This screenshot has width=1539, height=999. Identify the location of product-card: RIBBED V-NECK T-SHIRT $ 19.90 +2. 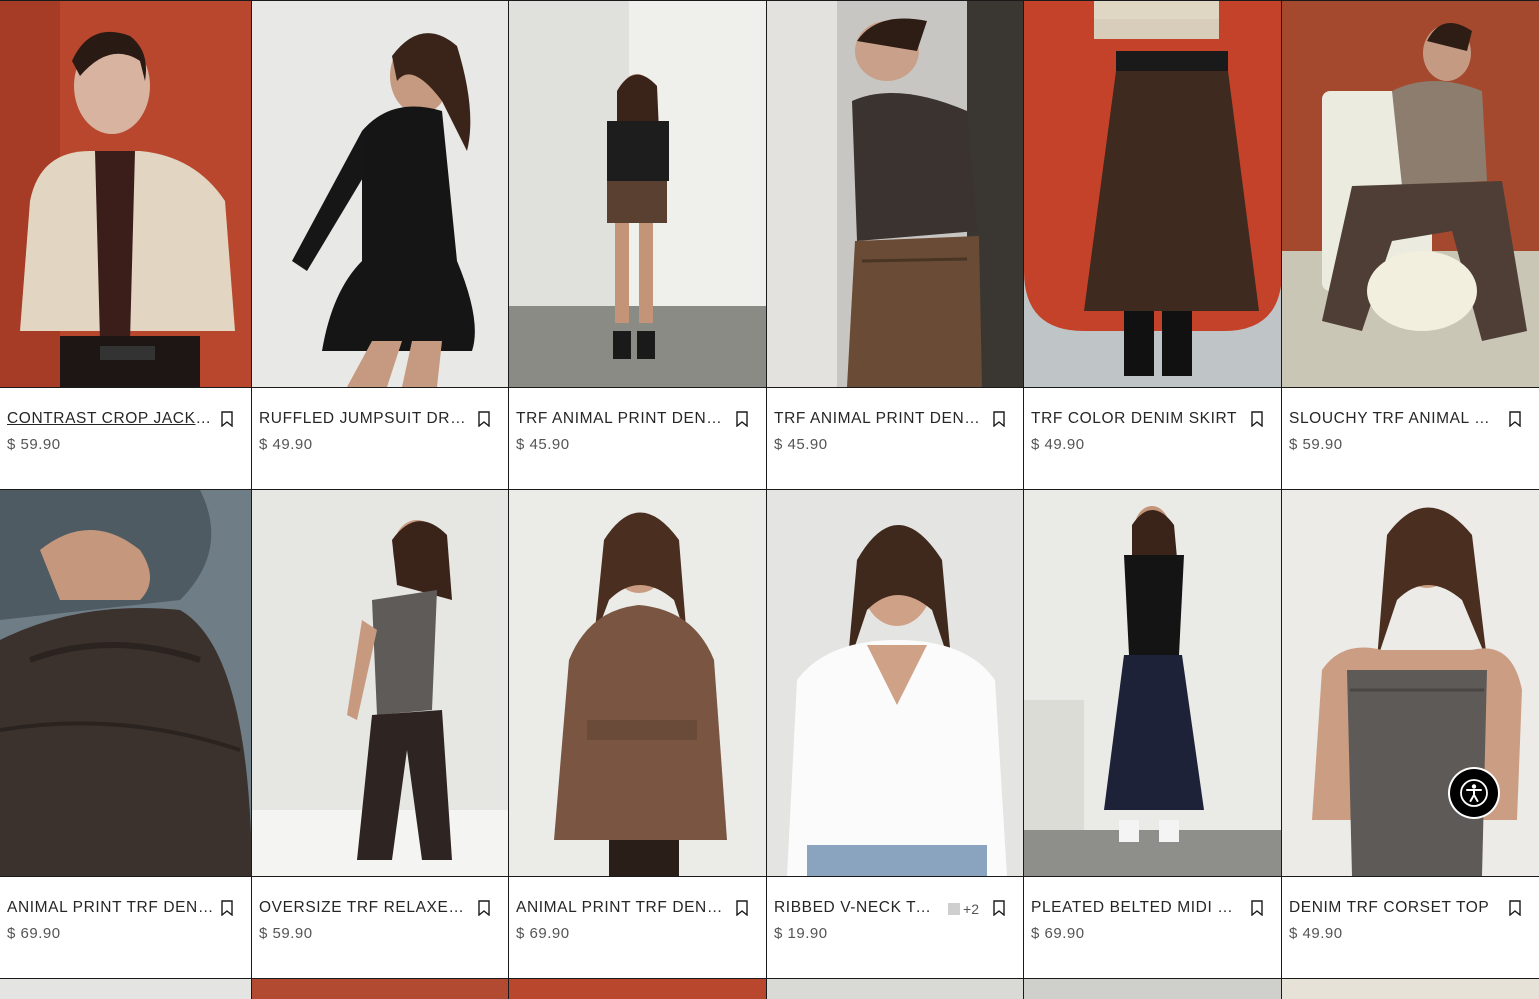
(895, 734).